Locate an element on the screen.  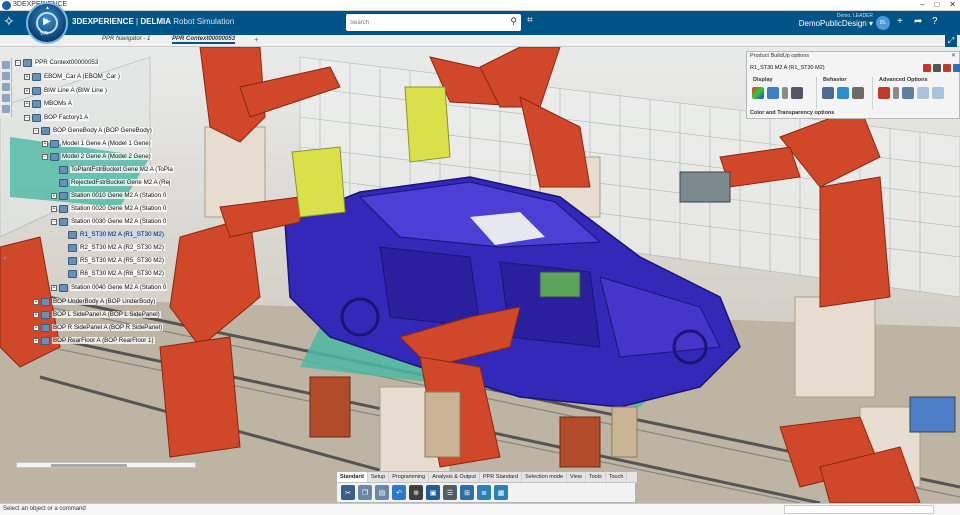
tab-touch: Touch is located at coordinates (617, 477).